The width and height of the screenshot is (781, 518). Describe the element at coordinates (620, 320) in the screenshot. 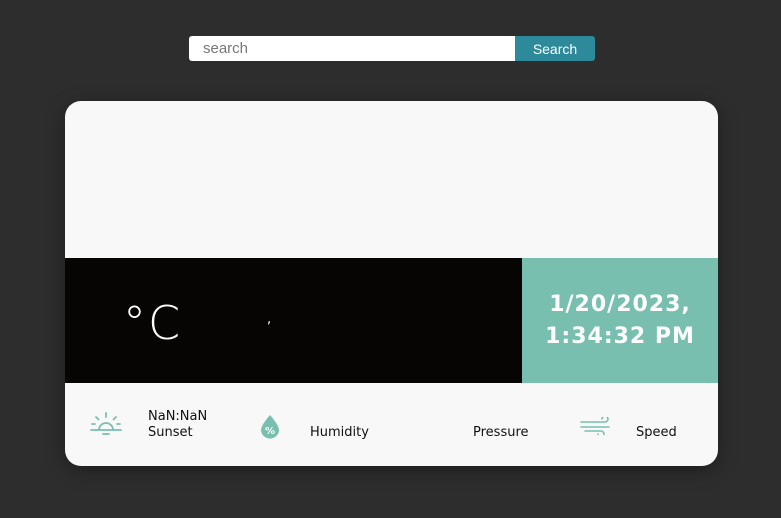

I see `datetime-panel: 1/20/2023, 1:34:32 PM` at that location.